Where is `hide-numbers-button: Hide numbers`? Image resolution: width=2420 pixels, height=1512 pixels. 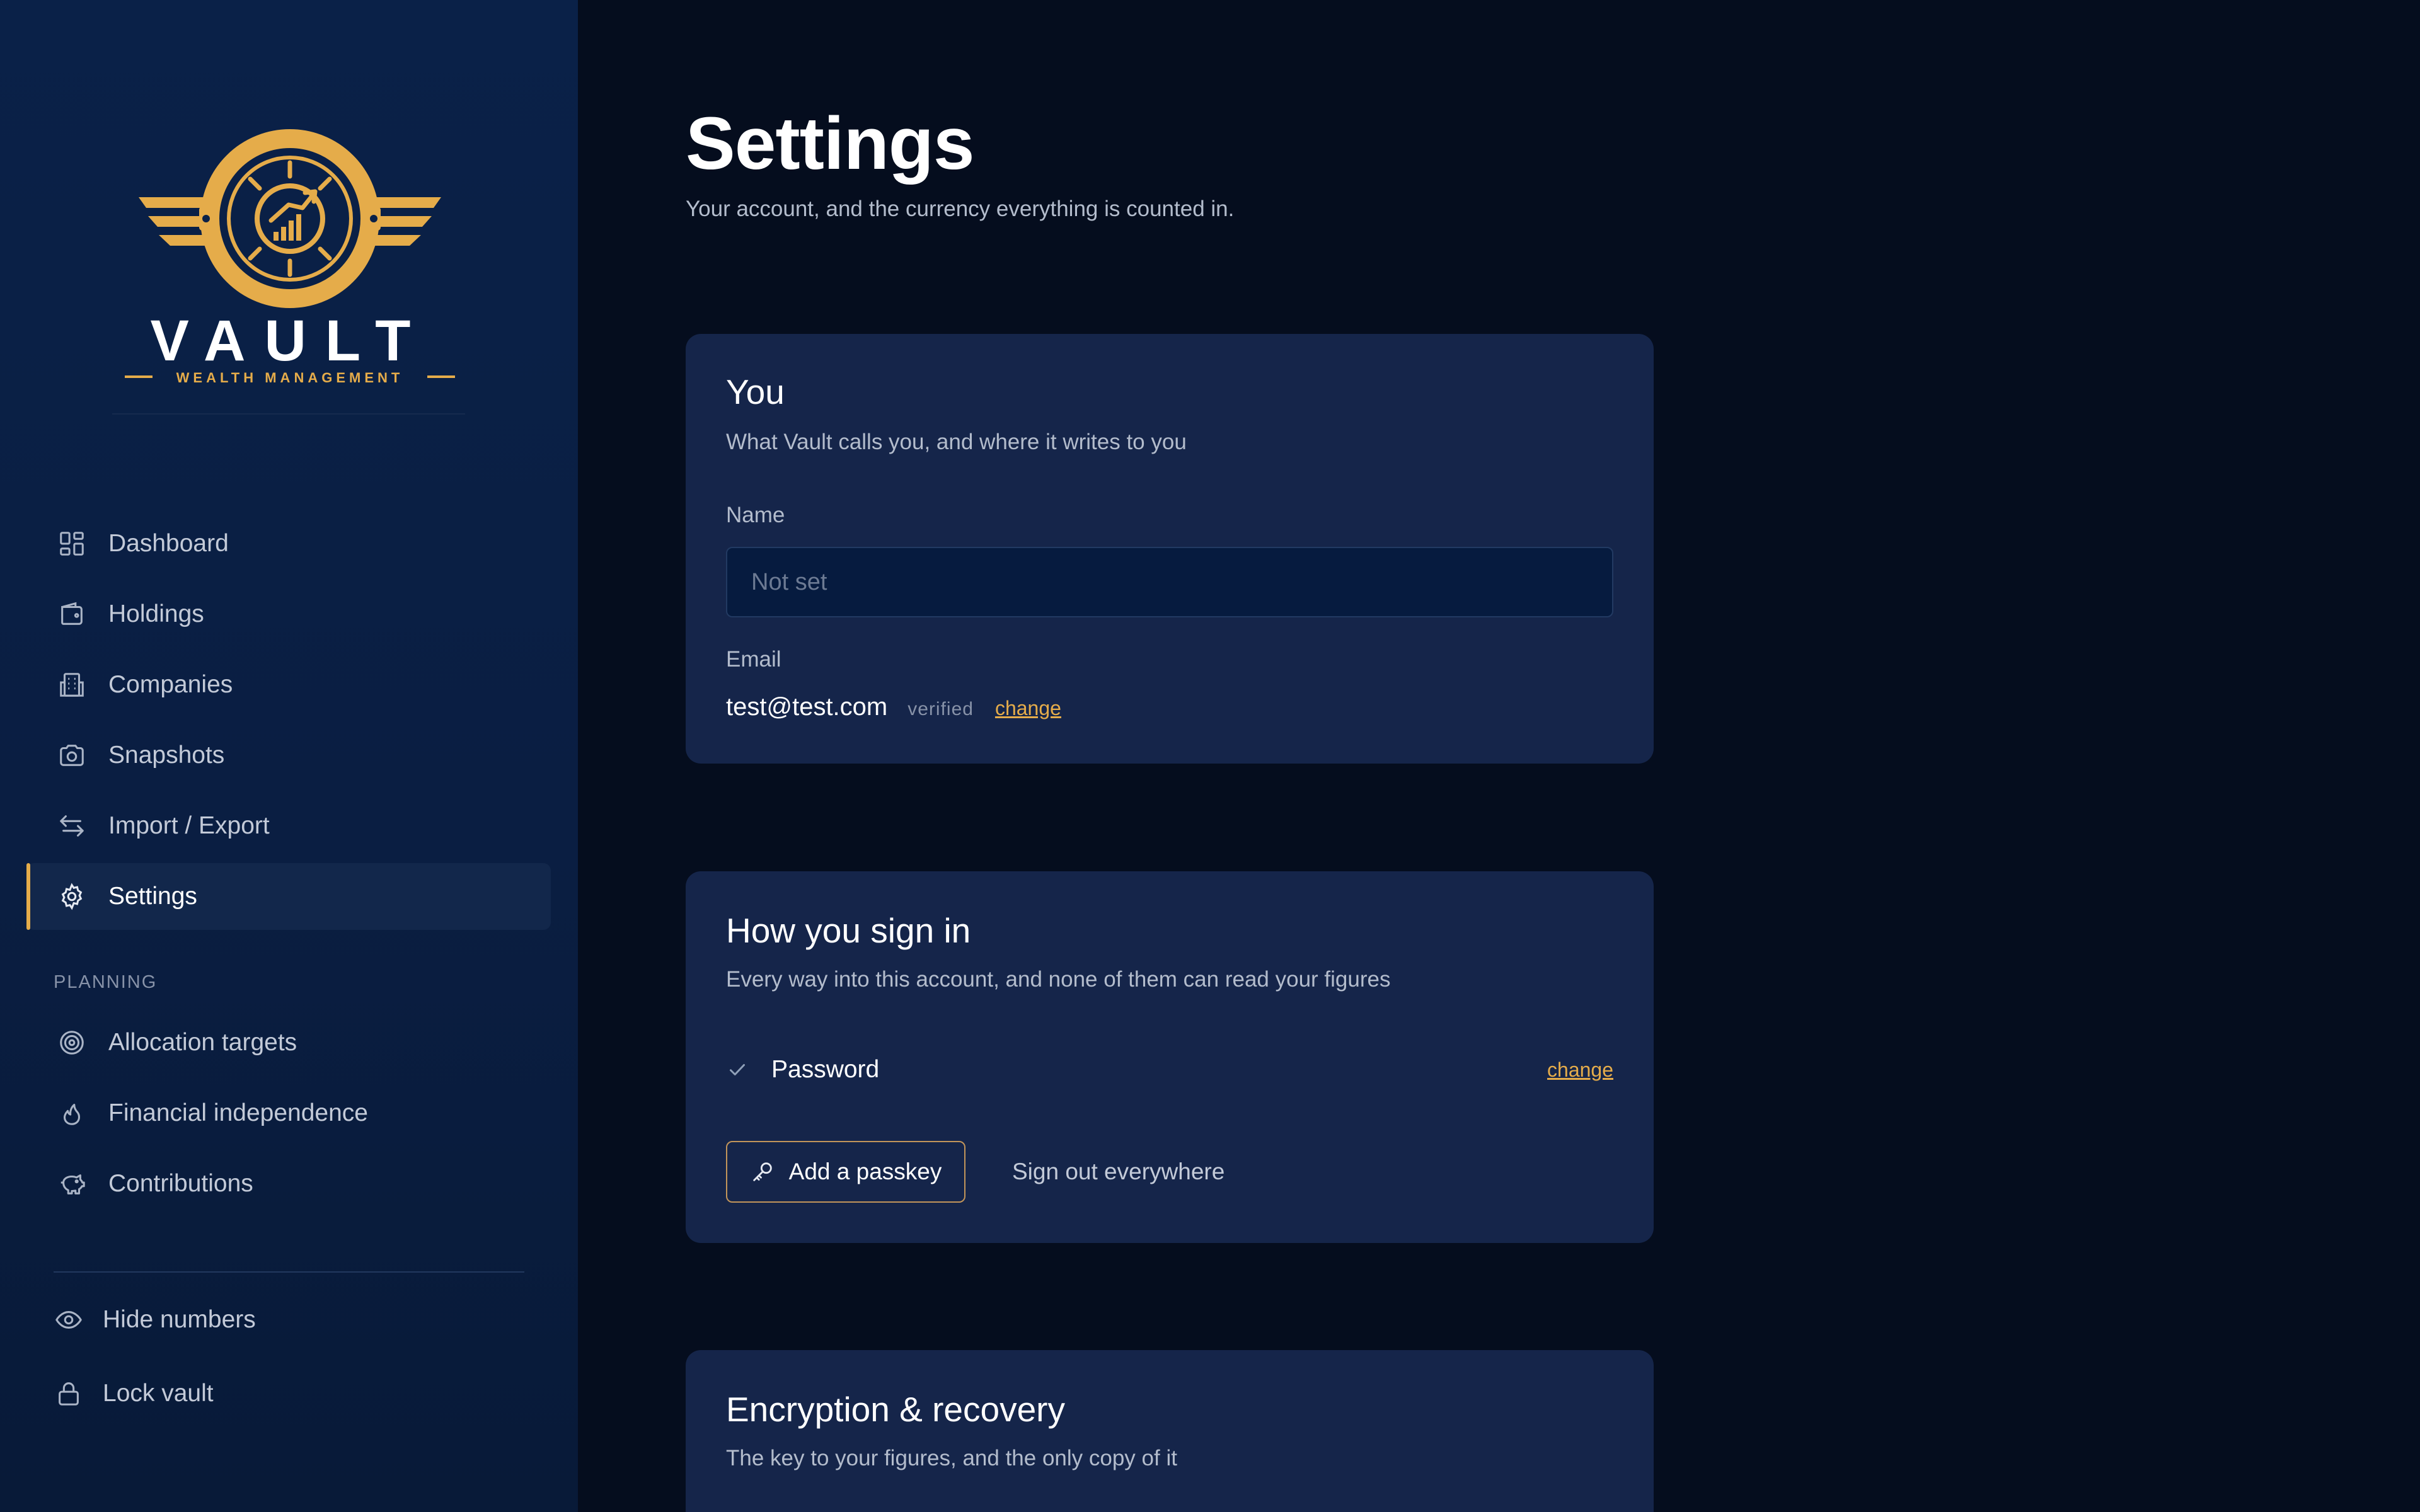 hide-numbers-button: Hide numbers is located at coordinates (155, 1320).